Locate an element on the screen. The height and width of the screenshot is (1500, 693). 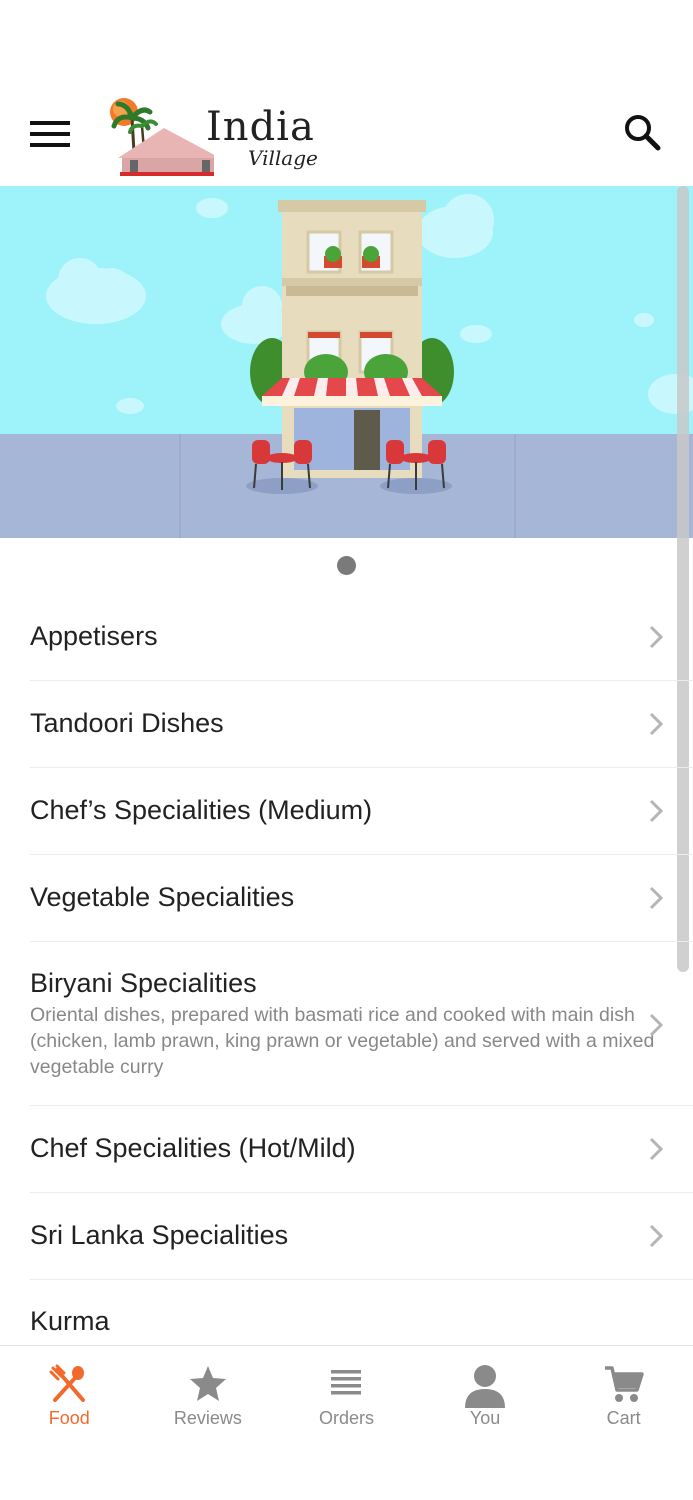
category-sri-lanka-specialities: Sri Lanka Specialities is located at coordinates (361, 1236).